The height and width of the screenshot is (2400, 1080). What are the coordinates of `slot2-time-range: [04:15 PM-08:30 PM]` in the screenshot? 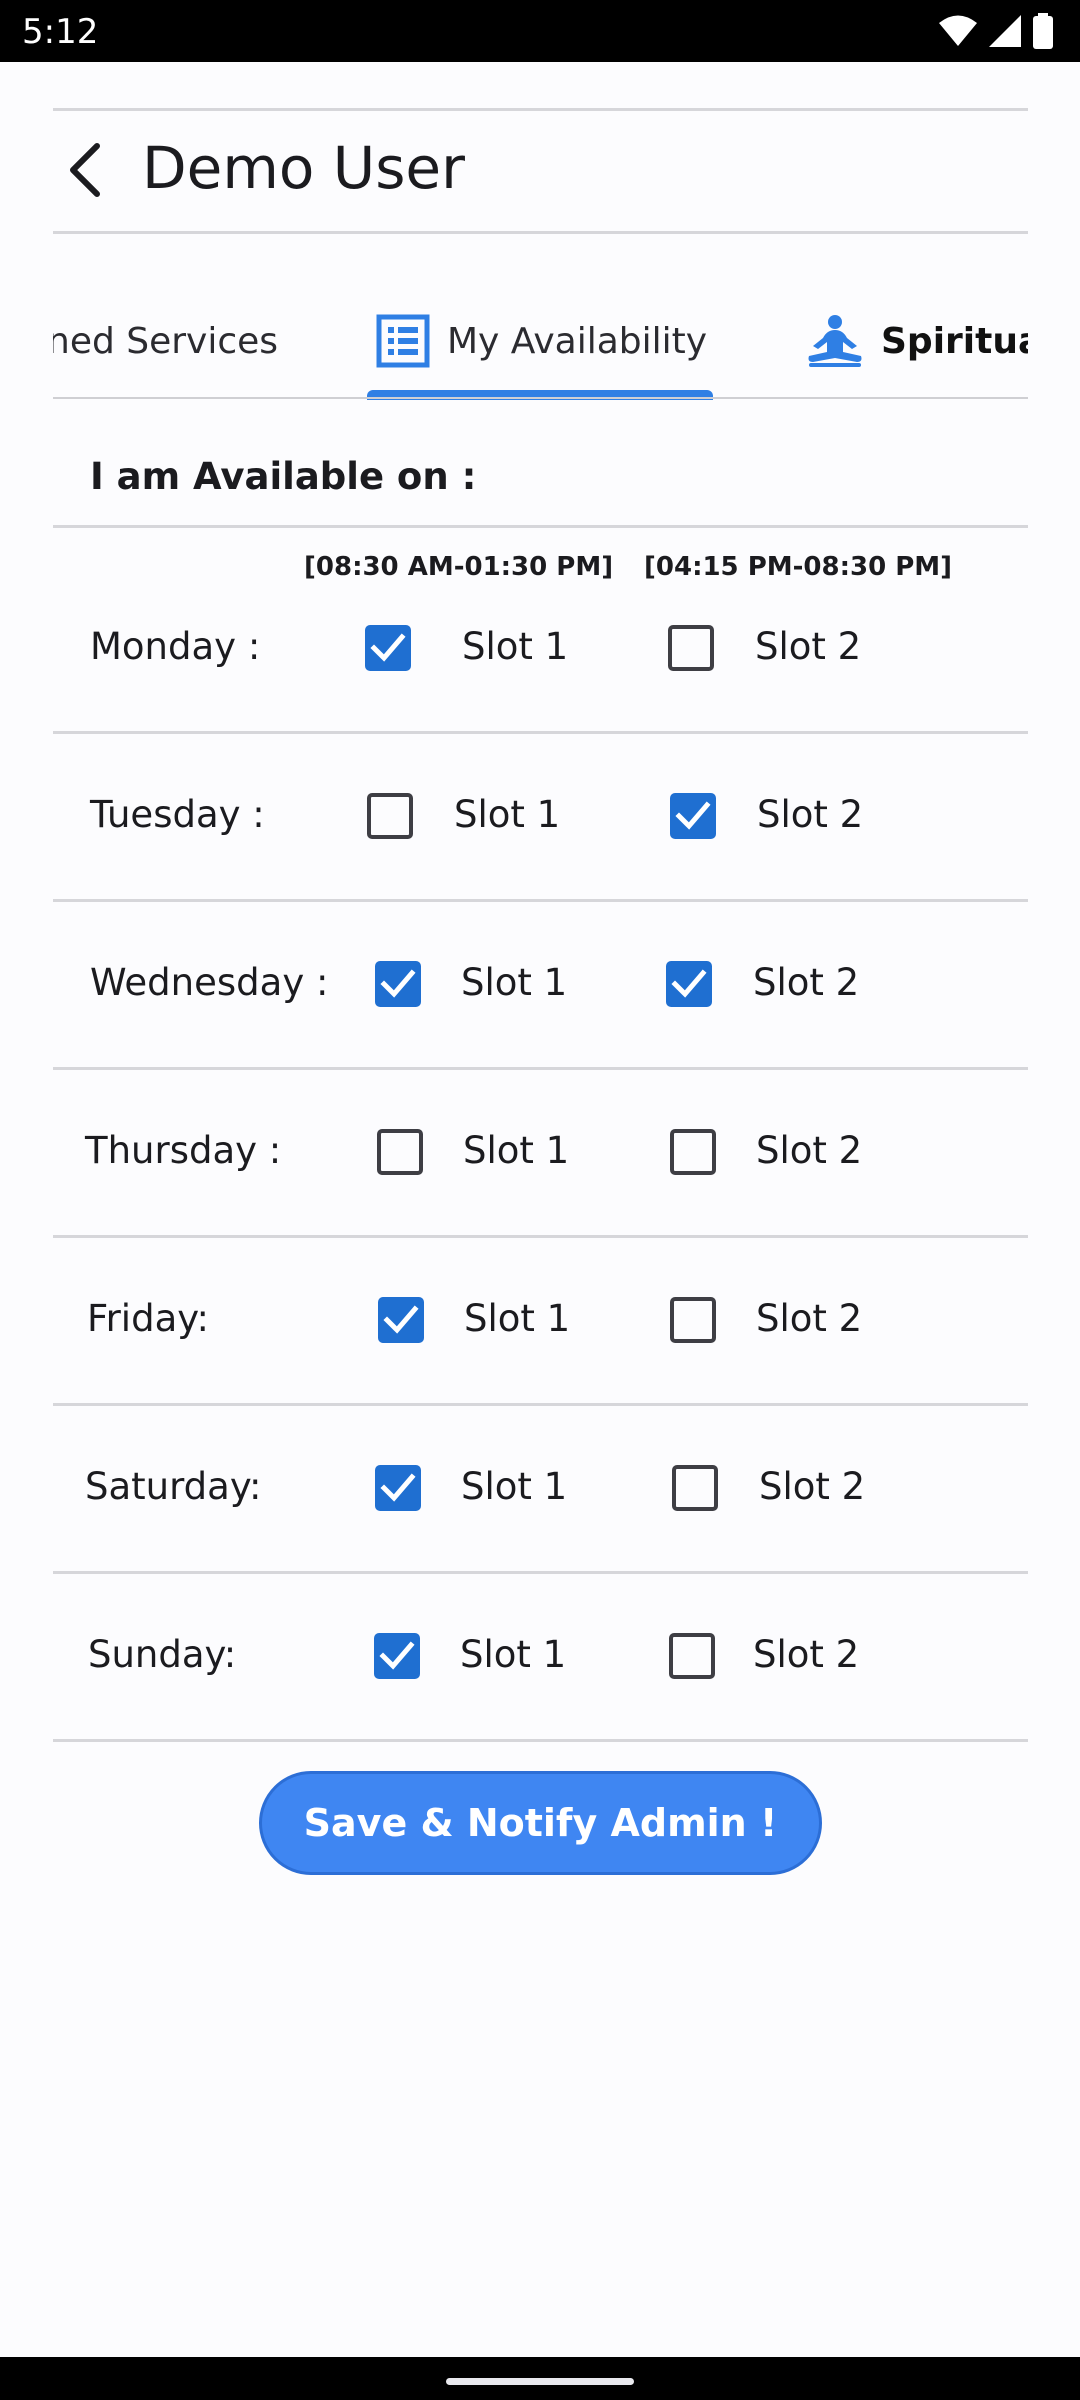 It's located at (798, 567).